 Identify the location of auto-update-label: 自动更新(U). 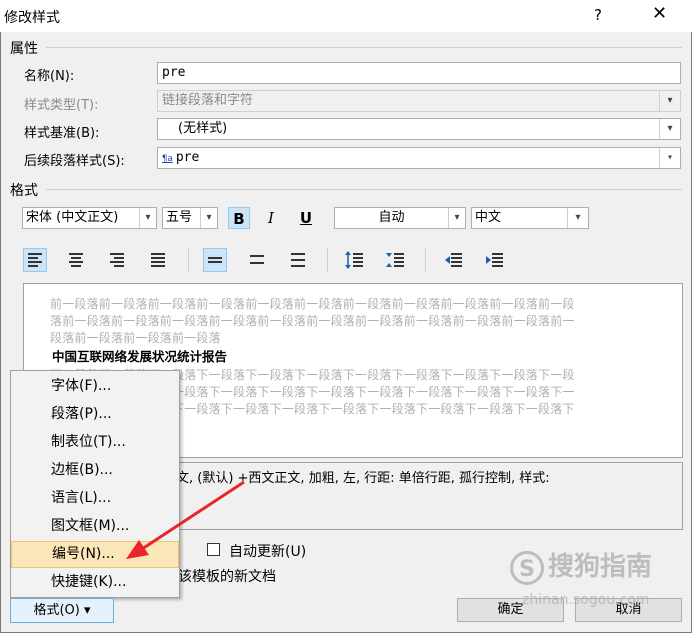
(267, 551).